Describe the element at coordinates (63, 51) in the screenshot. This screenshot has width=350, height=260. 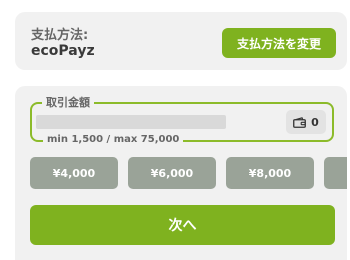
I see `payment-method-value: ecoPayz` at that location.